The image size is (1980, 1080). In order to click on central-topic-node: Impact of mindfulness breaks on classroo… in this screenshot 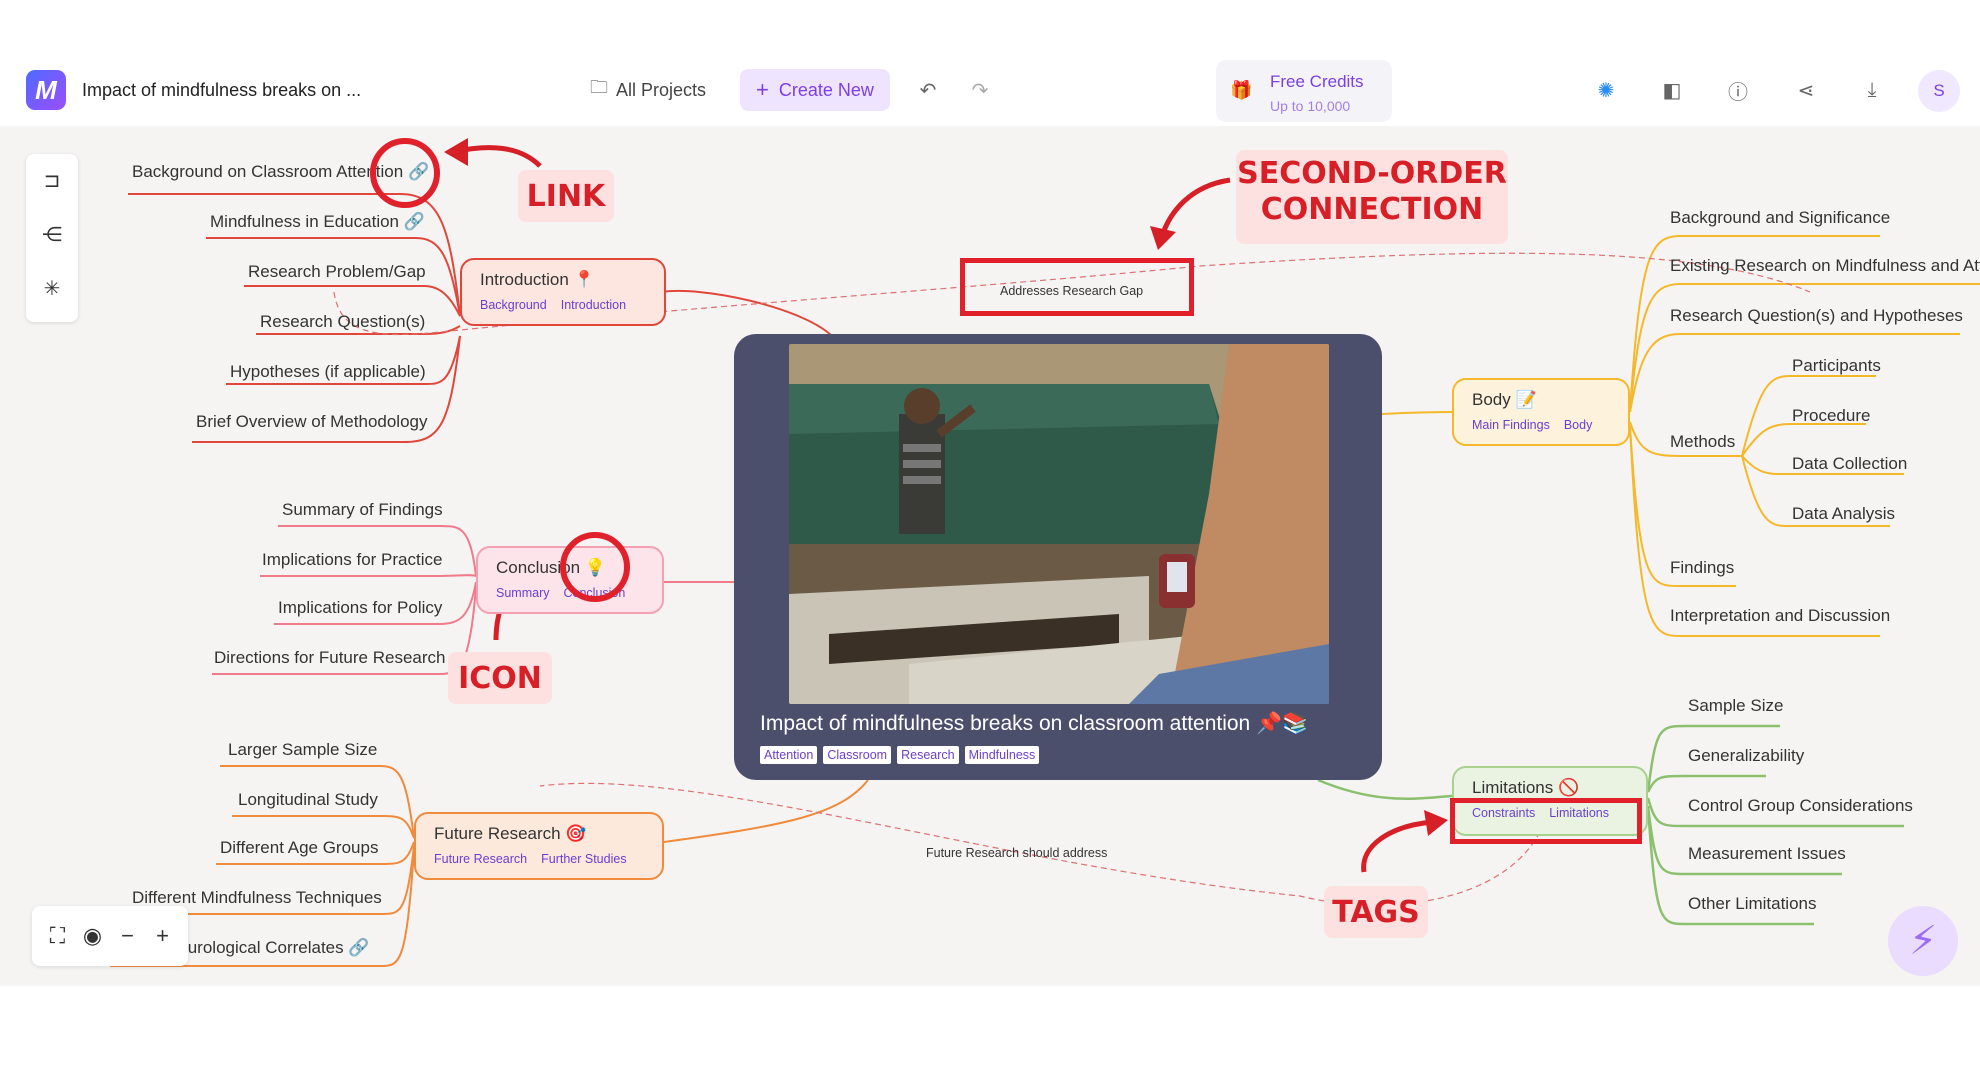, I will do `click(1058, 557)`.